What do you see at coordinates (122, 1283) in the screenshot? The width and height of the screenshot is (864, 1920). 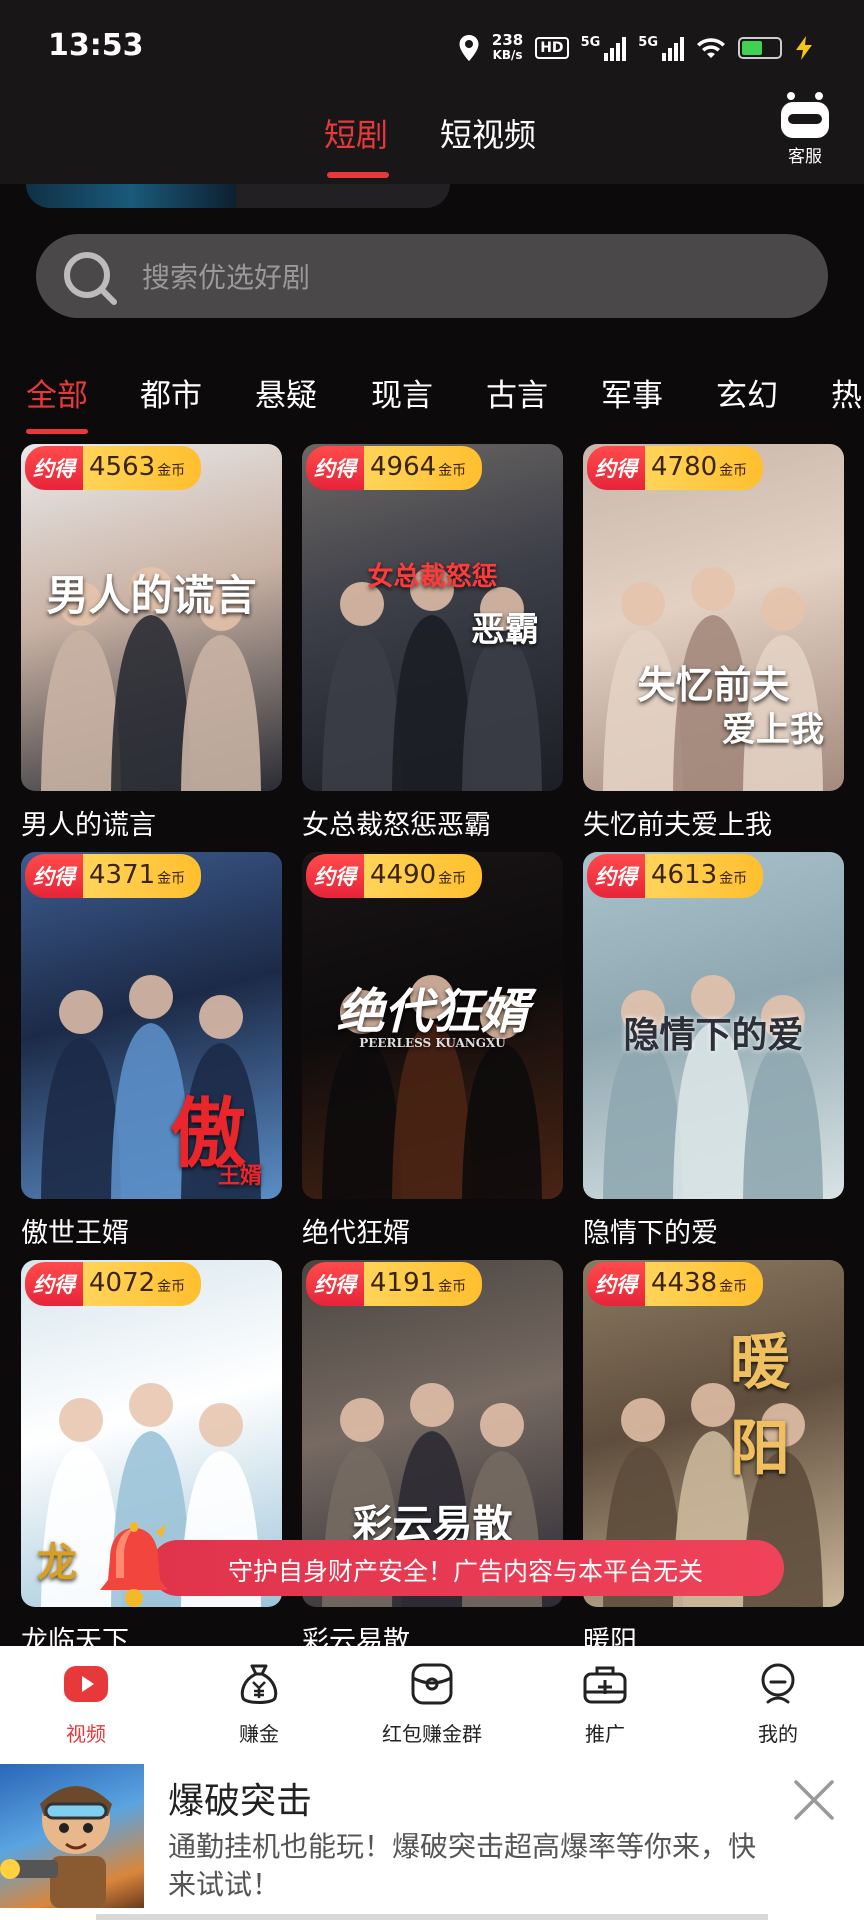 I see `coin-count: 4072` at bounding box center [122, 1283].